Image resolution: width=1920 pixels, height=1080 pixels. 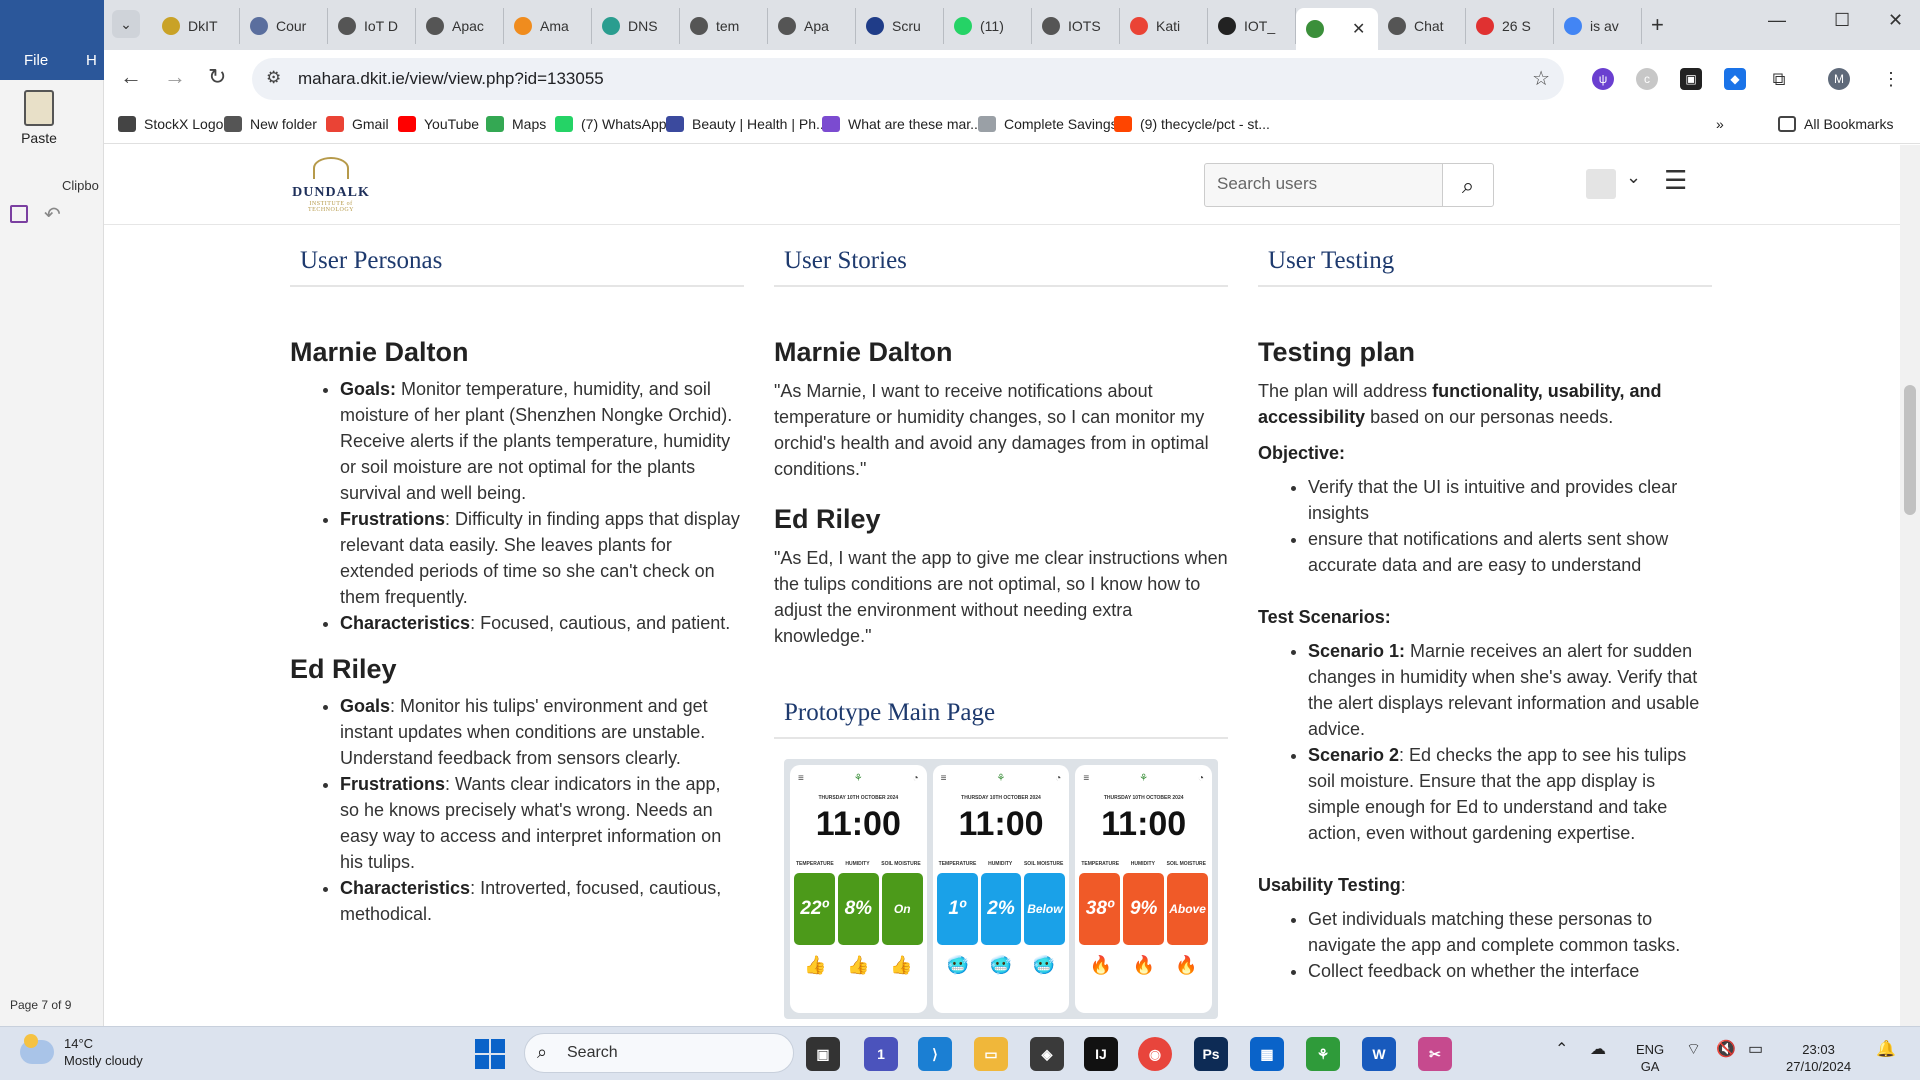 What do you see at coordinates (900, 26) in the screenshot?
I see `browser-tab: Scru` at bounding box center [900, 26].